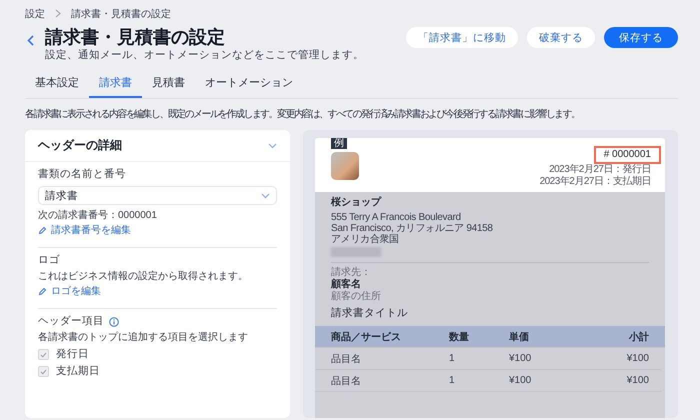  What do you see at coordinates (72, 354) in the screenshot?
I see `checkbox-label: 発行日` at bounding box center [72, 354].